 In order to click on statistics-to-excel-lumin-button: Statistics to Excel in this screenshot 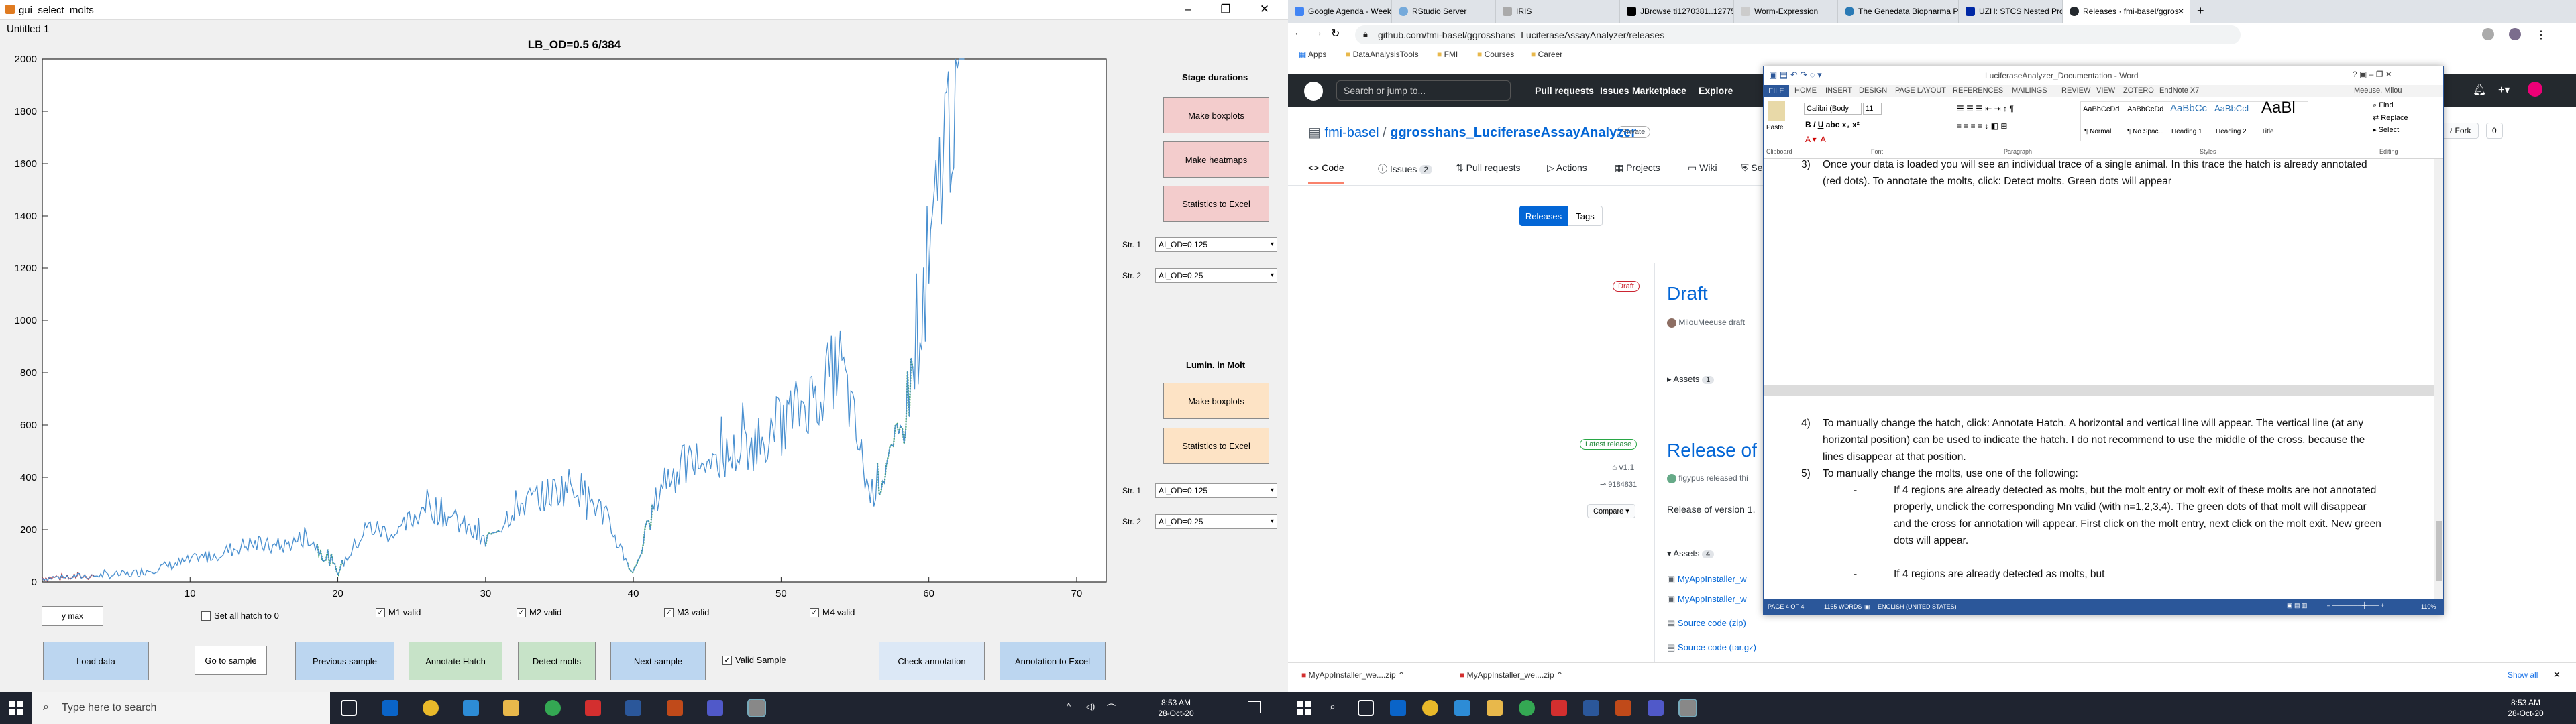, I will do `click(1216, 446)`.